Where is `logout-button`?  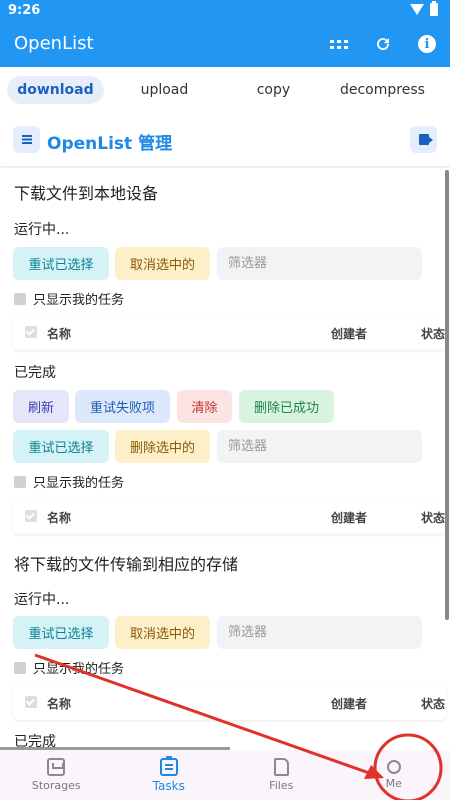
logout-button is located at coordinates (423, 139).